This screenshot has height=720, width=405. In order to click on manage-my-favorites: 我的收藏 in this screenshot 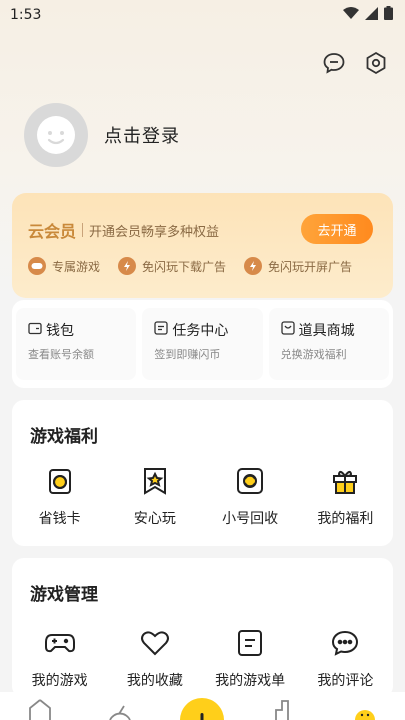, I will do `click(154, 658)`.